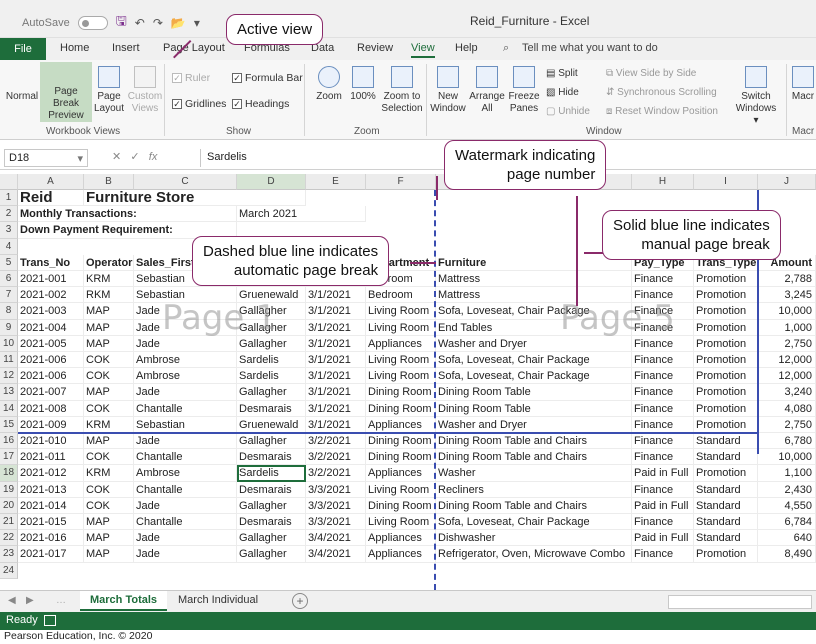 The image size is (816, 644). I want to click on table-cell: 8,490, so click(787, 554).